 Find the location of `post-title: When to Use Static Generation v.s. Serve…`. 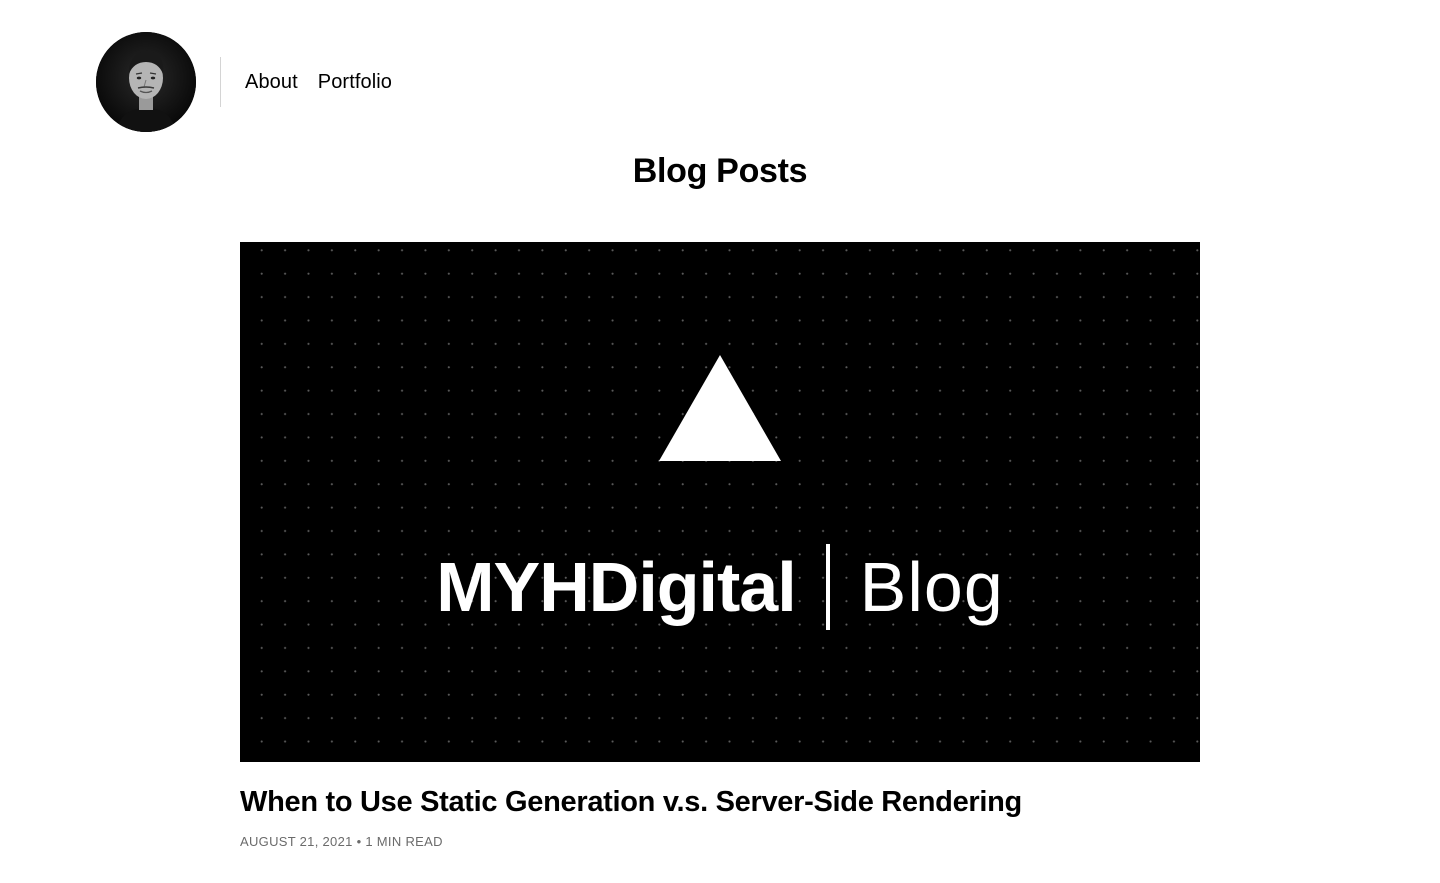

post-title: When to Use Static Generation v.s. Serve… is located at coordinates (631, 802).